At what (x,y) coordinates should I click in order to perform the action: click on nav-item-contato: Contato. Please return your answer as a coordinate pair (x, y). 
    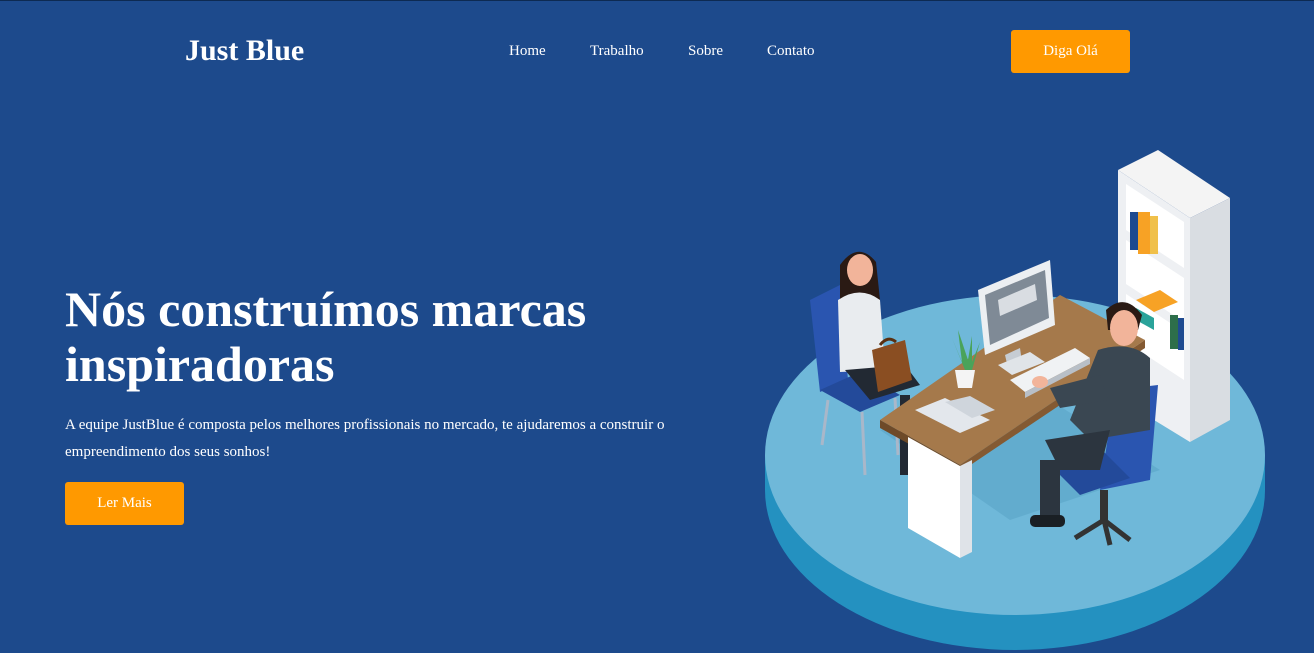
    Looking at the image, I should click on (791, 51).